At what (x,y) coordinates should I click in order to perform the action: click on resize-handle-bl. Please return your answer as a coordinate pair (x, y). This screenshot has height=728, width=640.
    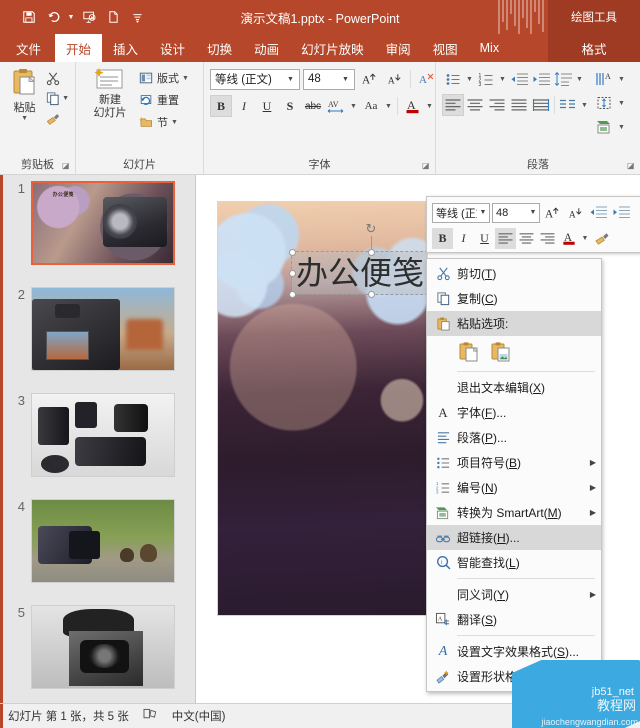
    Looking at the image, I should click on (292, 294).